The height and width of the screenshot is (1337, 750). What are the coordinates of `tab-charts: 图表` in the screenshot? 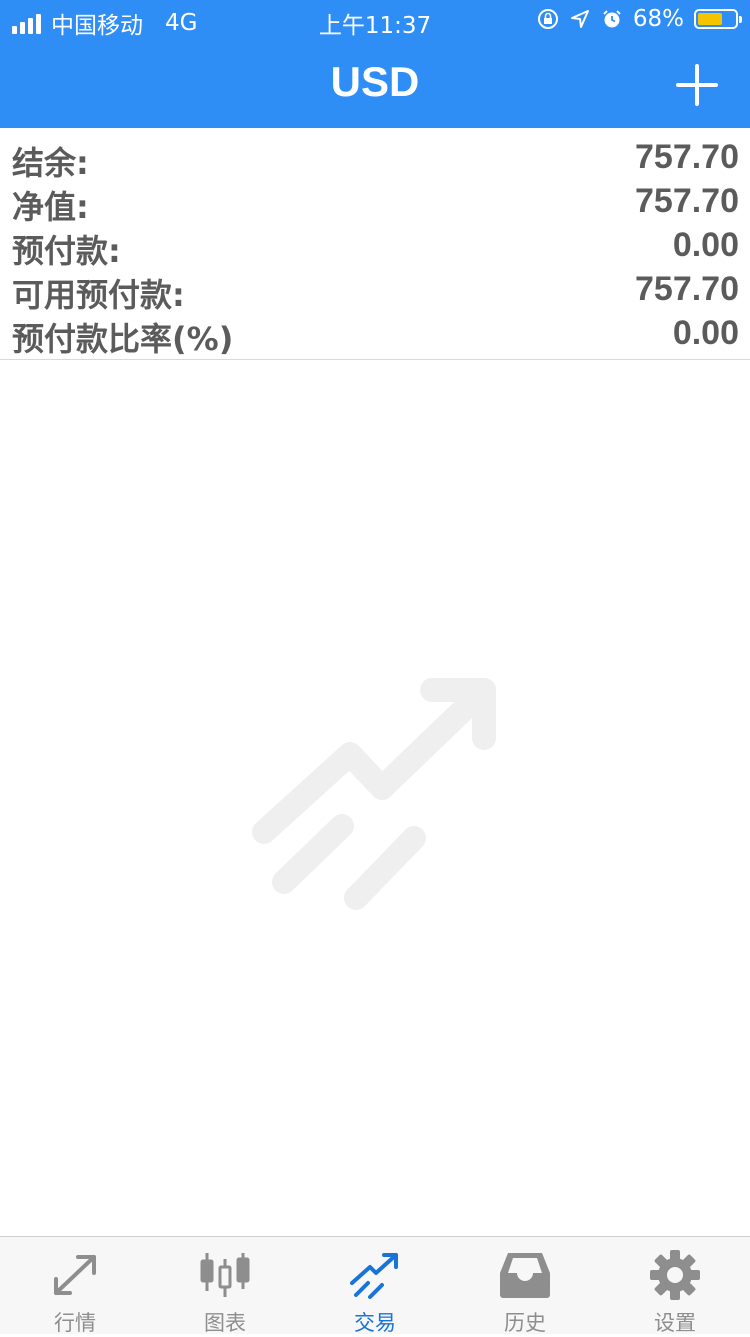 It's located at (225, 1286).